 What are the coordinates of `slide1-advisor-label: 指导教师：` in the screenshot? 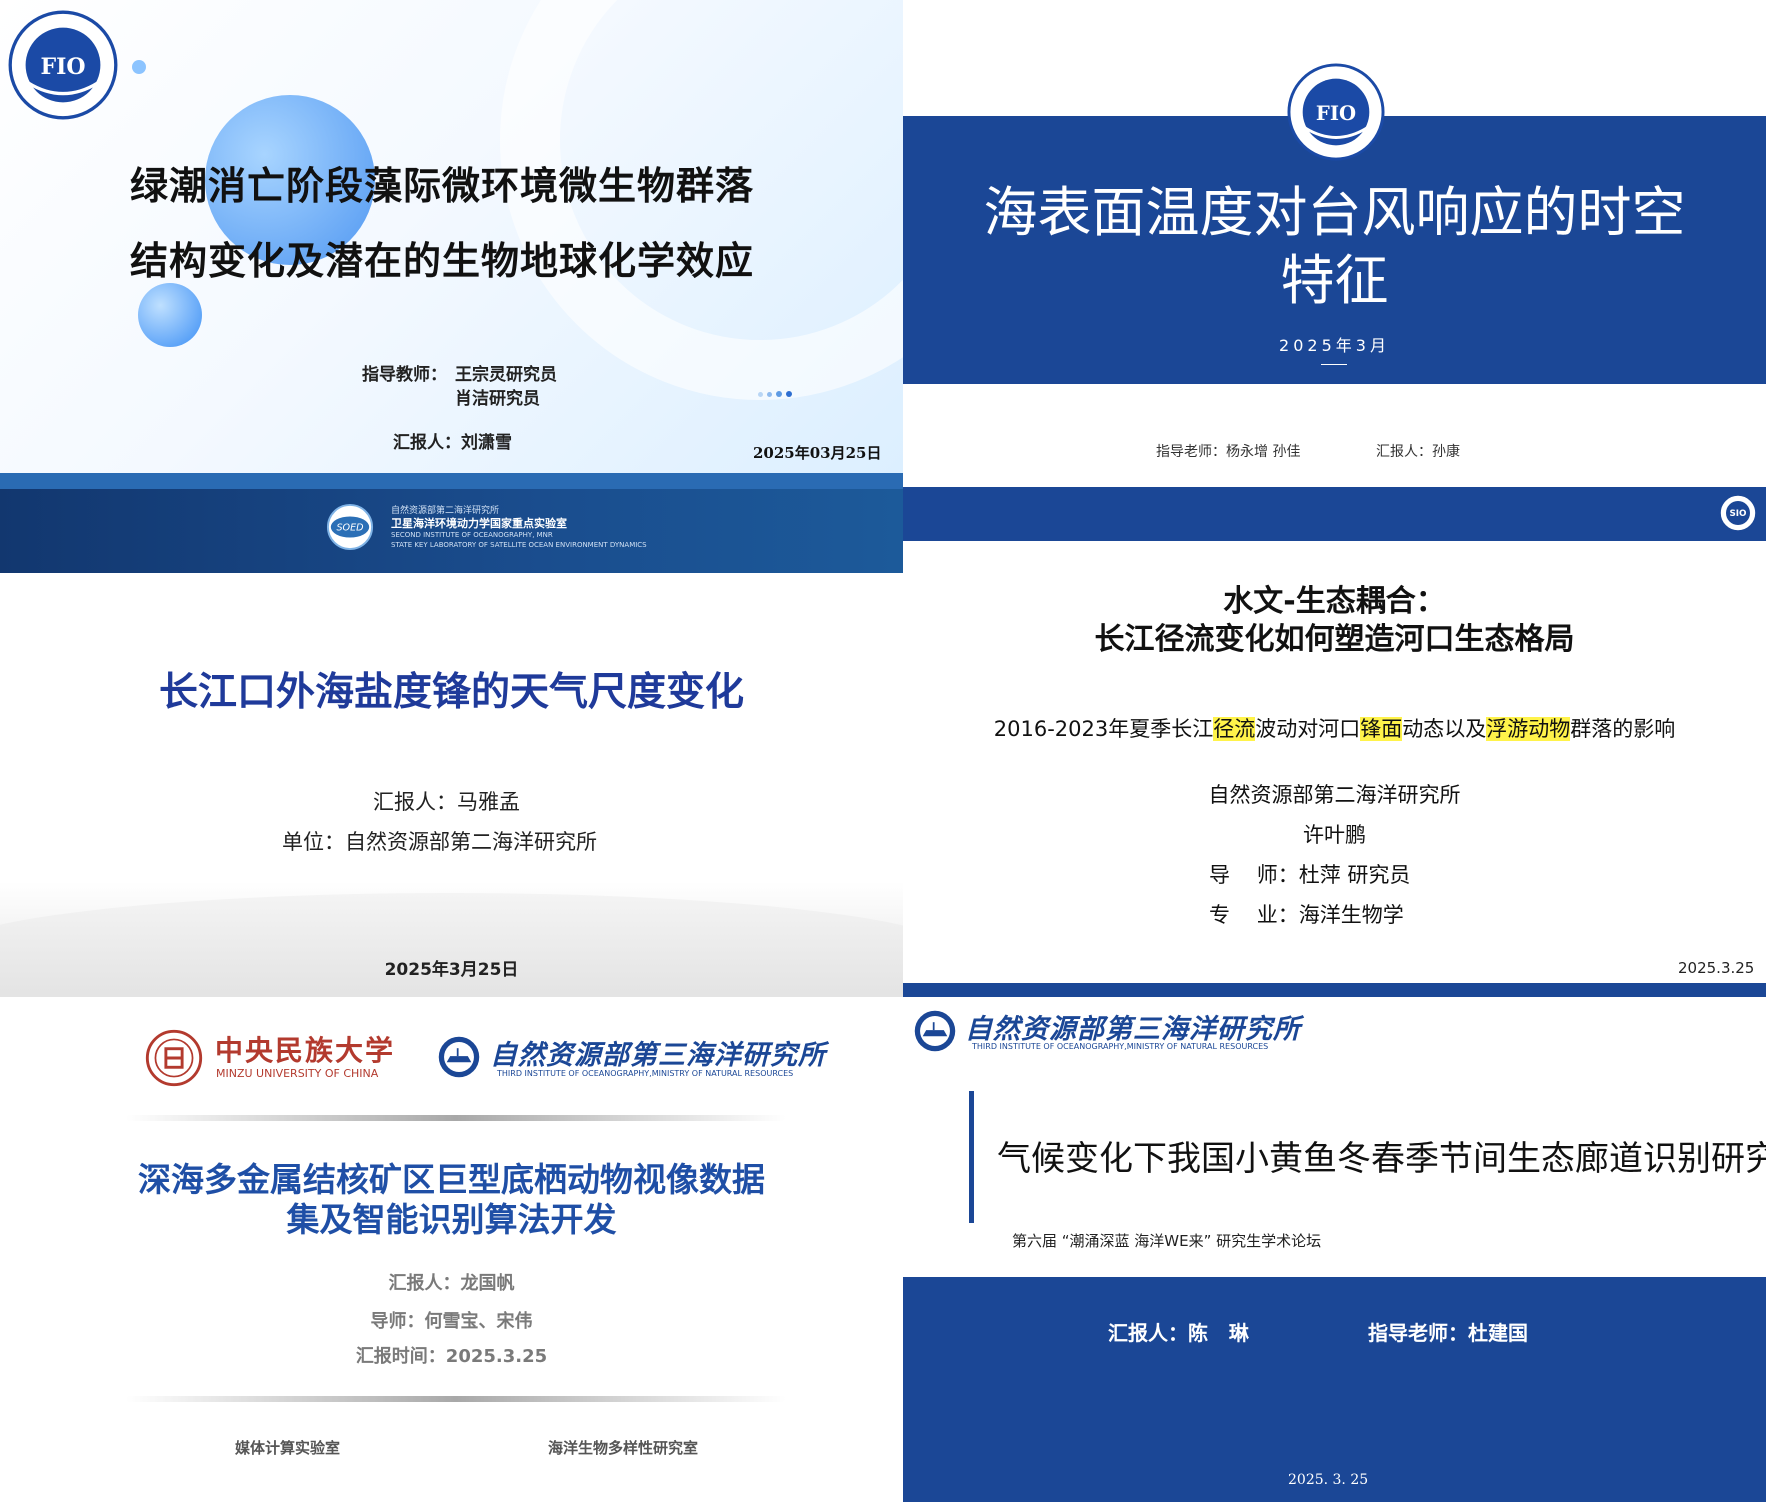 It's located at (404, 375).